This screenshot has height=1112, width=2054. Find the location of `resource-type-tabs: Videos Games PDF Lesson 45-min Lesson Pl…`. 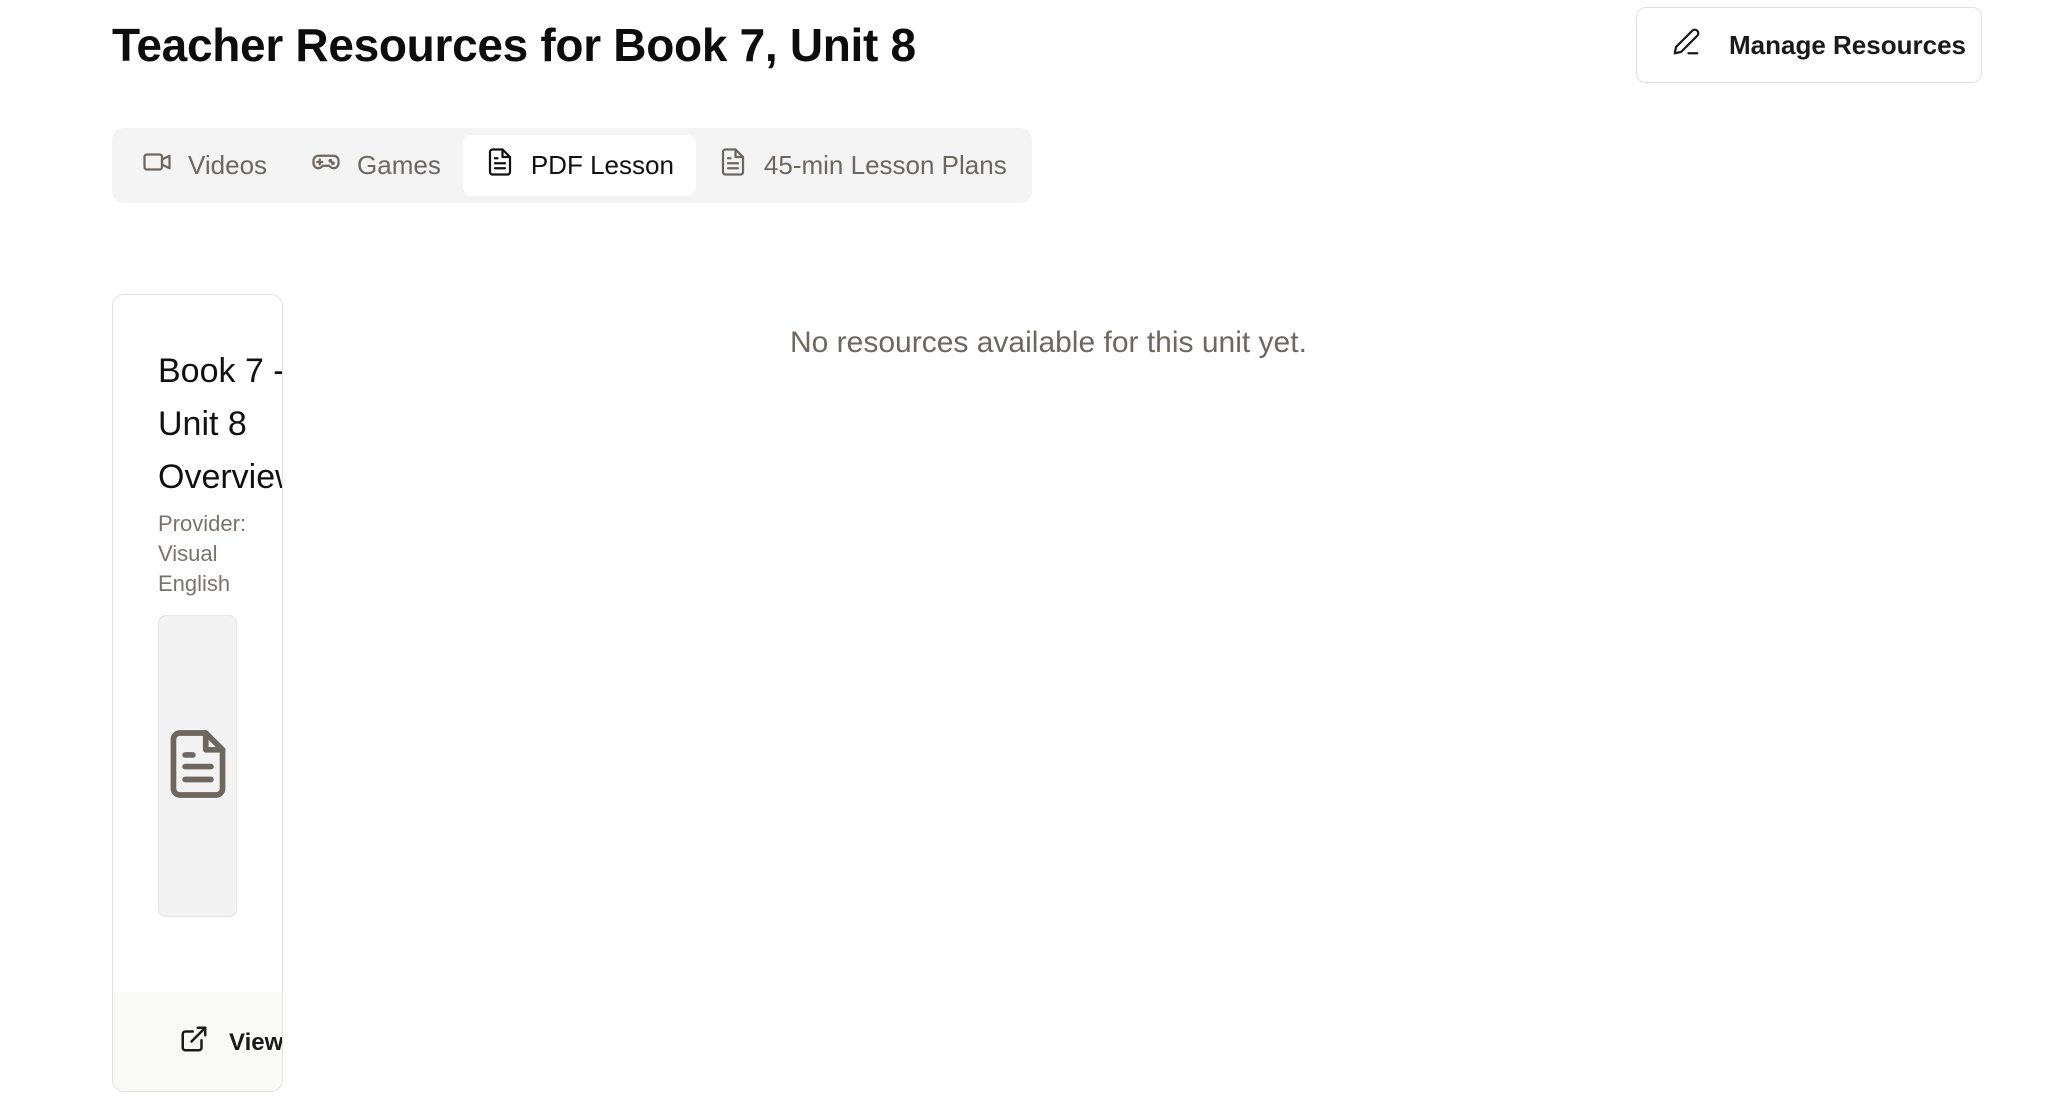

resource-type-tabs: Videos Games PDF Lesson 45-min Lesson Pl… is located at coordinates (572, 165).